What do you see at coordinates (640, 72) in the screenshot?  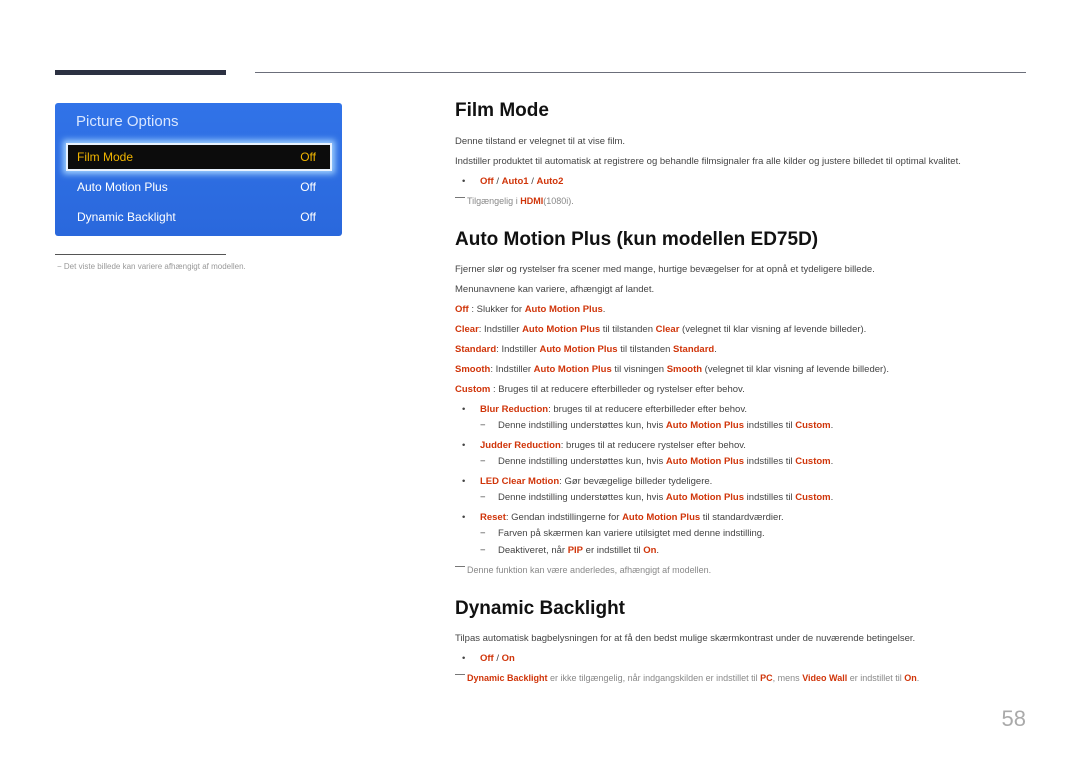 I see `header-rule` at bounding box center [640, 72].